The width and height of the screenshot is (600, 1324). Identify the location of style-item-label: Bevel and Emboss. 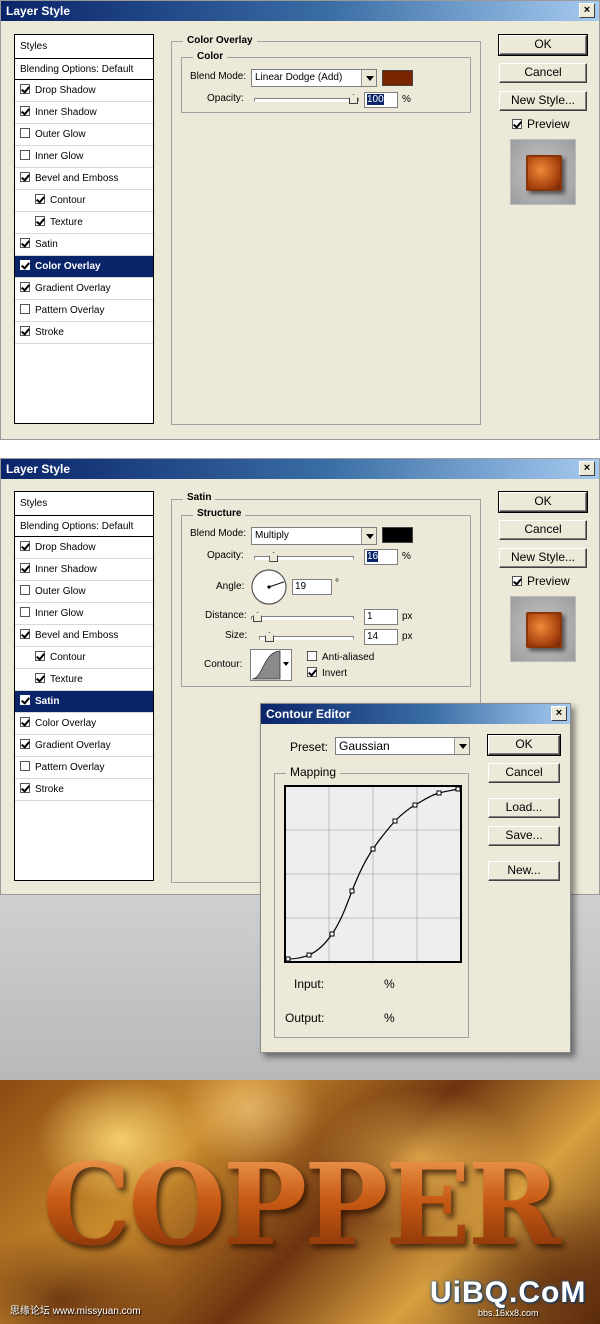
(77, 178).